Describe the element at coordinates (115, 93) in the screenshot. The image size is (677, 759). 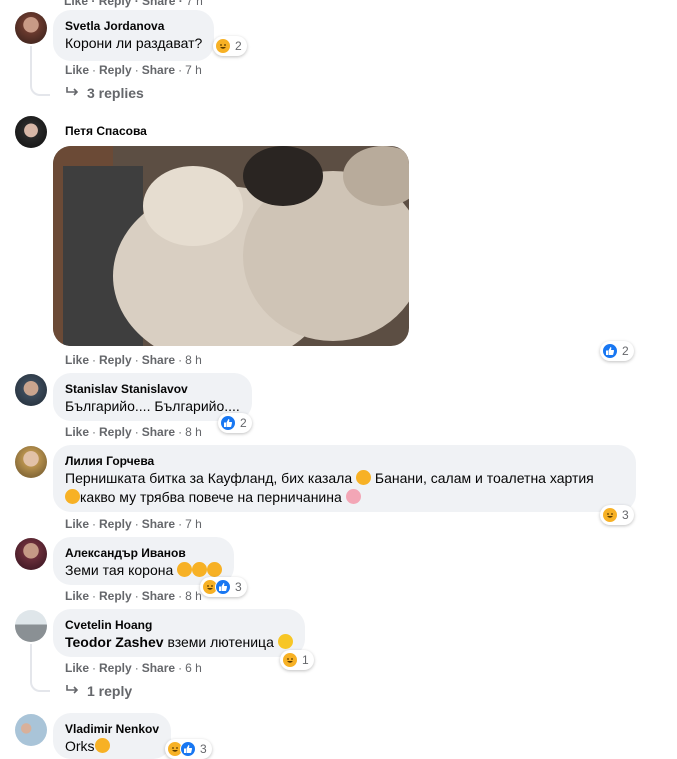
I see `replies-count: 3 replies` at that location.